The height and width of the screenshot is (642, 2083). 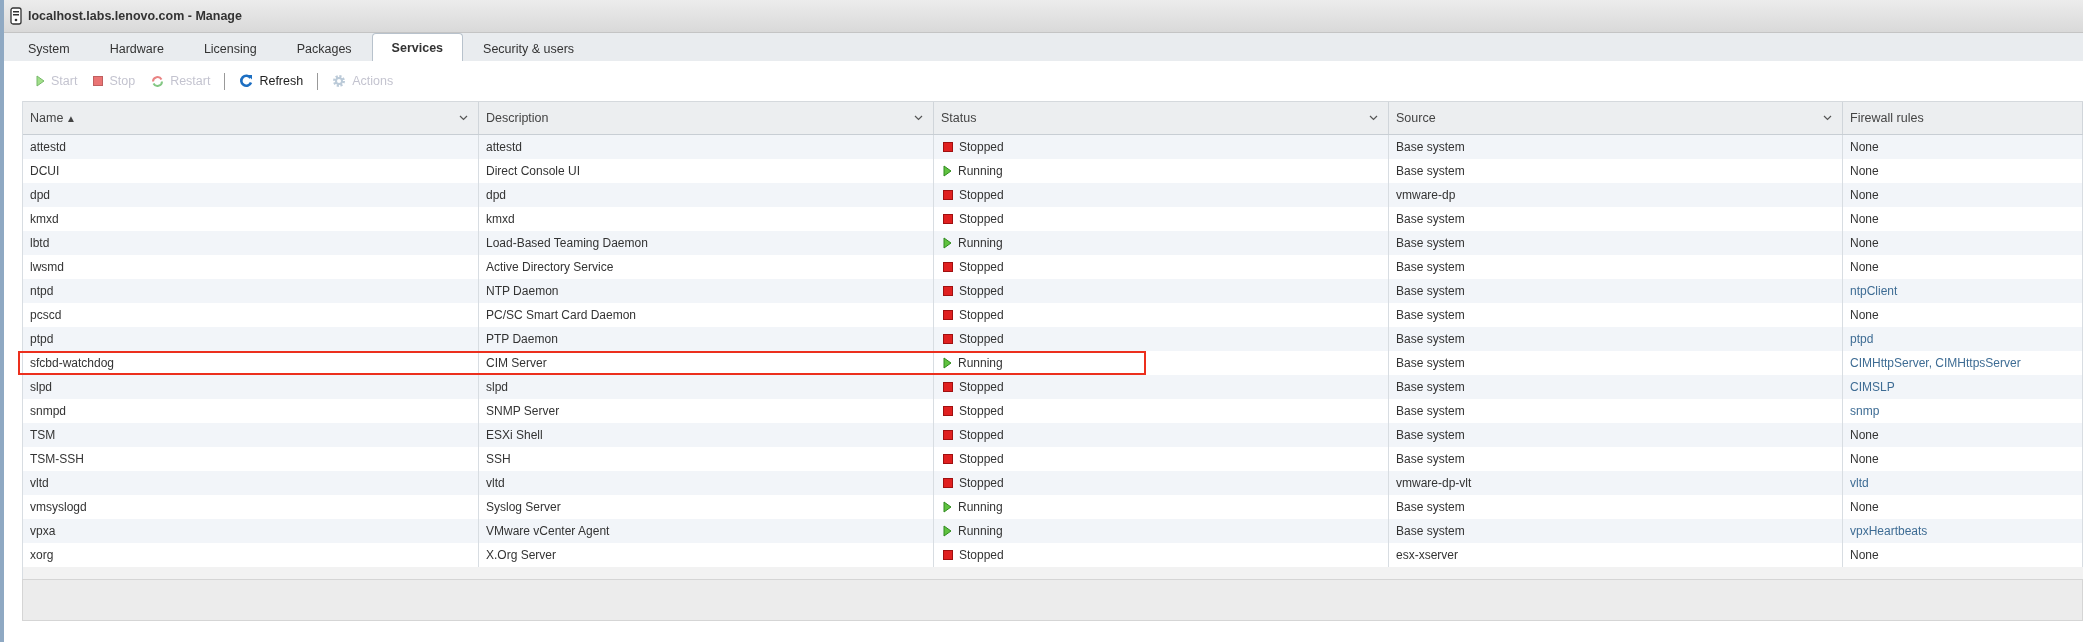 What do you see at coordinates (706, 118) in the screenshot?
I see `column-header: Description` at bounding box center [706, 118].